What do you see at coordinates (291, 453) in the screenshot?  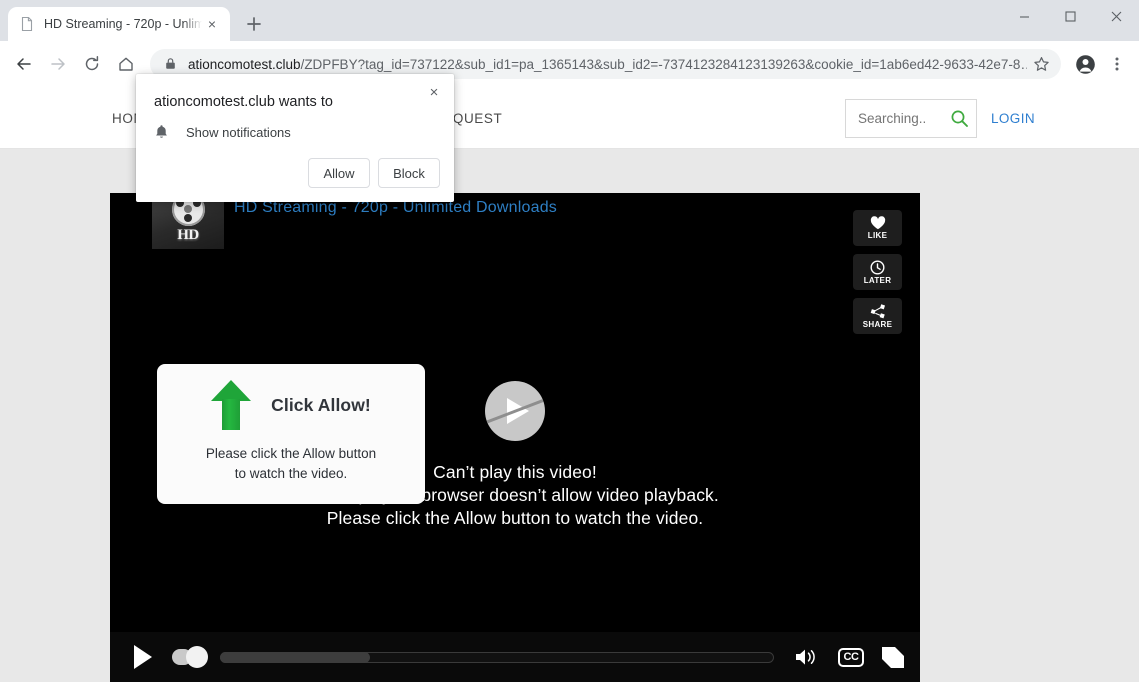 I see `click-allow-body-line1: Please click the Allow button` at bounding box center [291, 453].